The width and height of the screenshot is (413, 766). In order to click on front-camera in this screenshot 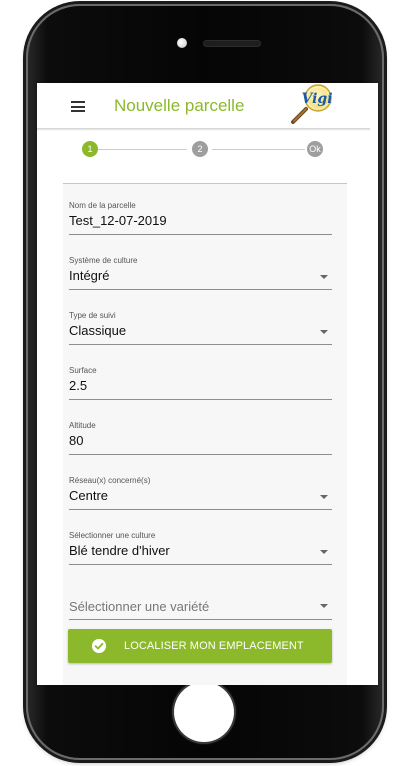, I will do `click(182, 43)`.